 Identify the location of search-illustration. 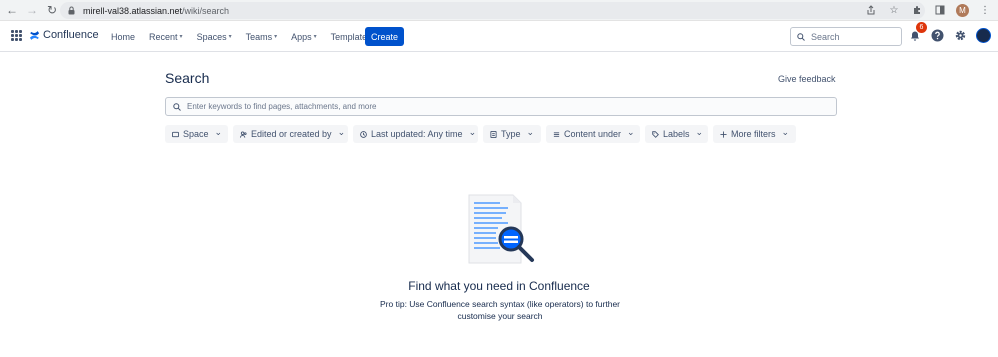
(501, 229).